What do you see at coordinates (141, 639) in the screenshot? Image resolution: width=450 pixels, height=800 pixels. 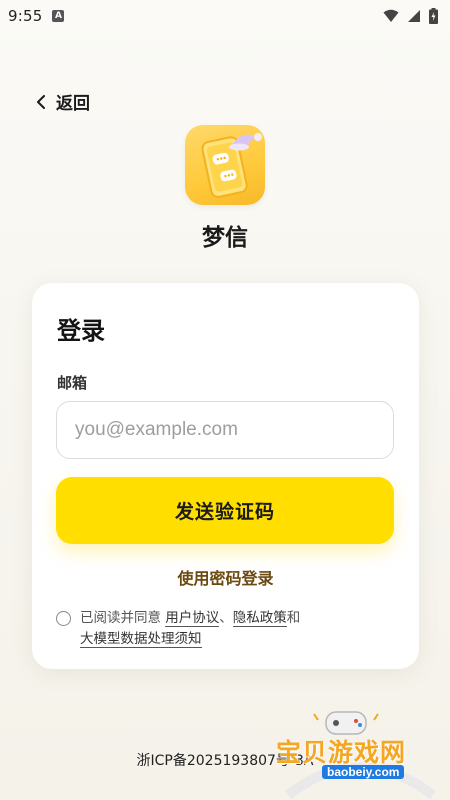 I see `model-data-notice-link: 大模型数据处理须知` at bounding box center [141, 639].